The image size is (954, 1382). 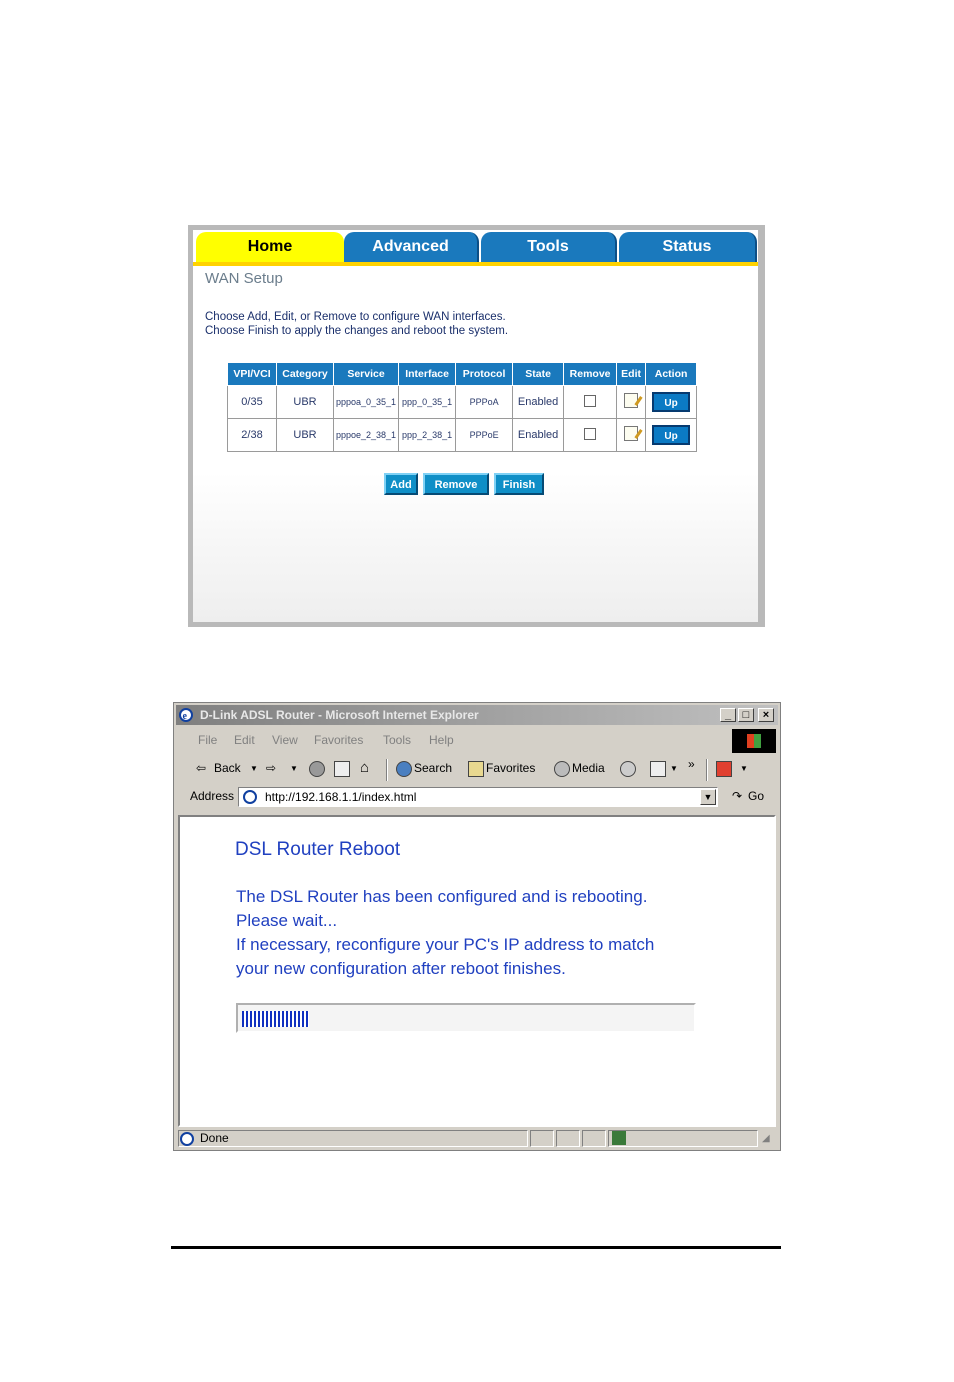 I want to click on status-main-panel, so click(x=353, y=1138).